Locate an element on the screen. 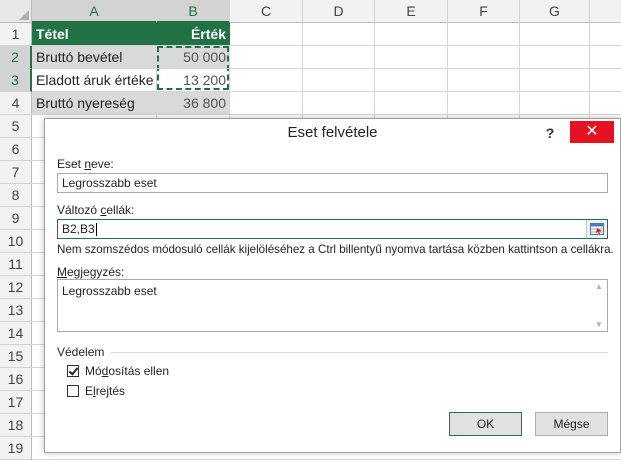 Image resolution: width=621 pixels, height=460 pixels. ok-button: OK is located at coordinates (485, 424).